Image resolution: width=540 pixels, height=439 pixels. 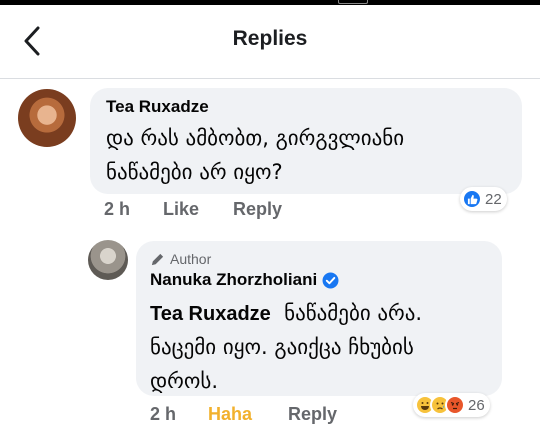 I want to click on author-badge: Author, so click(x=180, y=259).